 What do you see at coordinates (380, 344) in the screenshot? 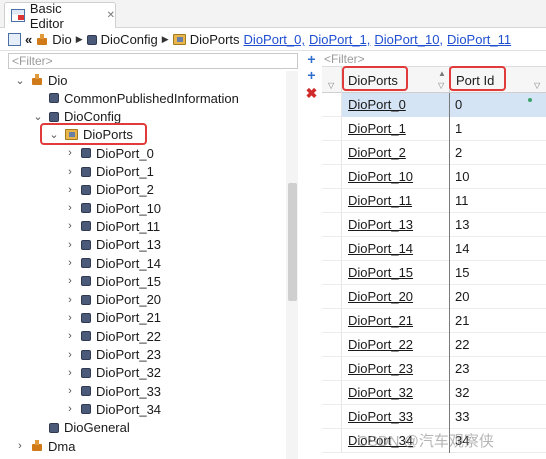
I see `dioport-link: DioPort_22` at bounding box center [380, 344].